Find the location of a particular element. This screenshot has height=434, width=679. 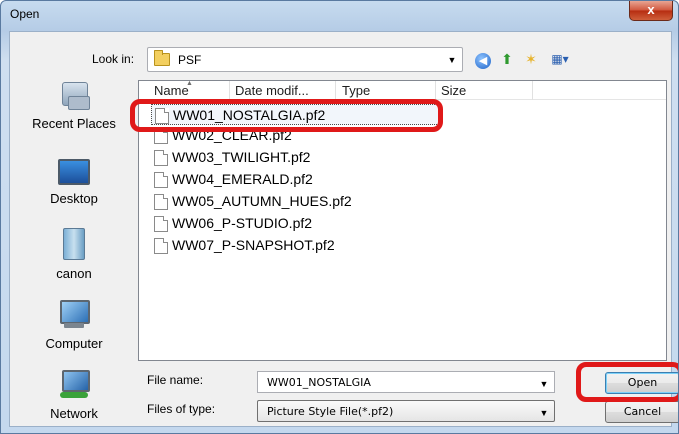

place-canon: canon is located at coordinates (74, 263).